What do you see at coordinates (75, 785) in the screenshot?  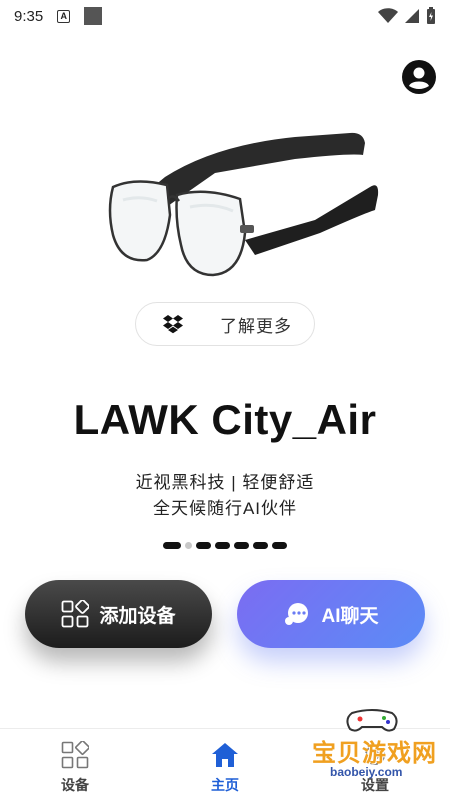 I see `nav-label-devices: 设备` at bounding box center [75, 785].